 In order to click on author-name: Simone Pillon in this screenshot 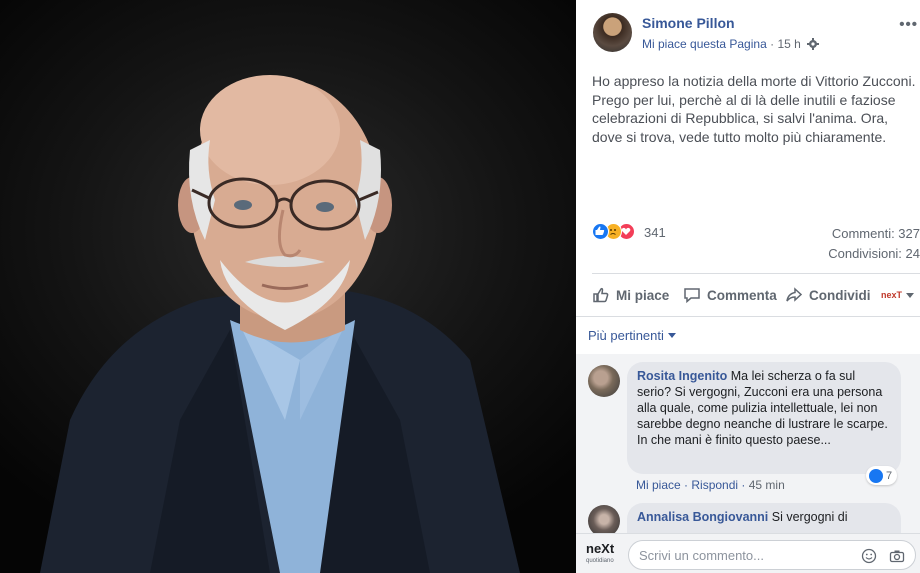, I will do `click(688, 23)`.